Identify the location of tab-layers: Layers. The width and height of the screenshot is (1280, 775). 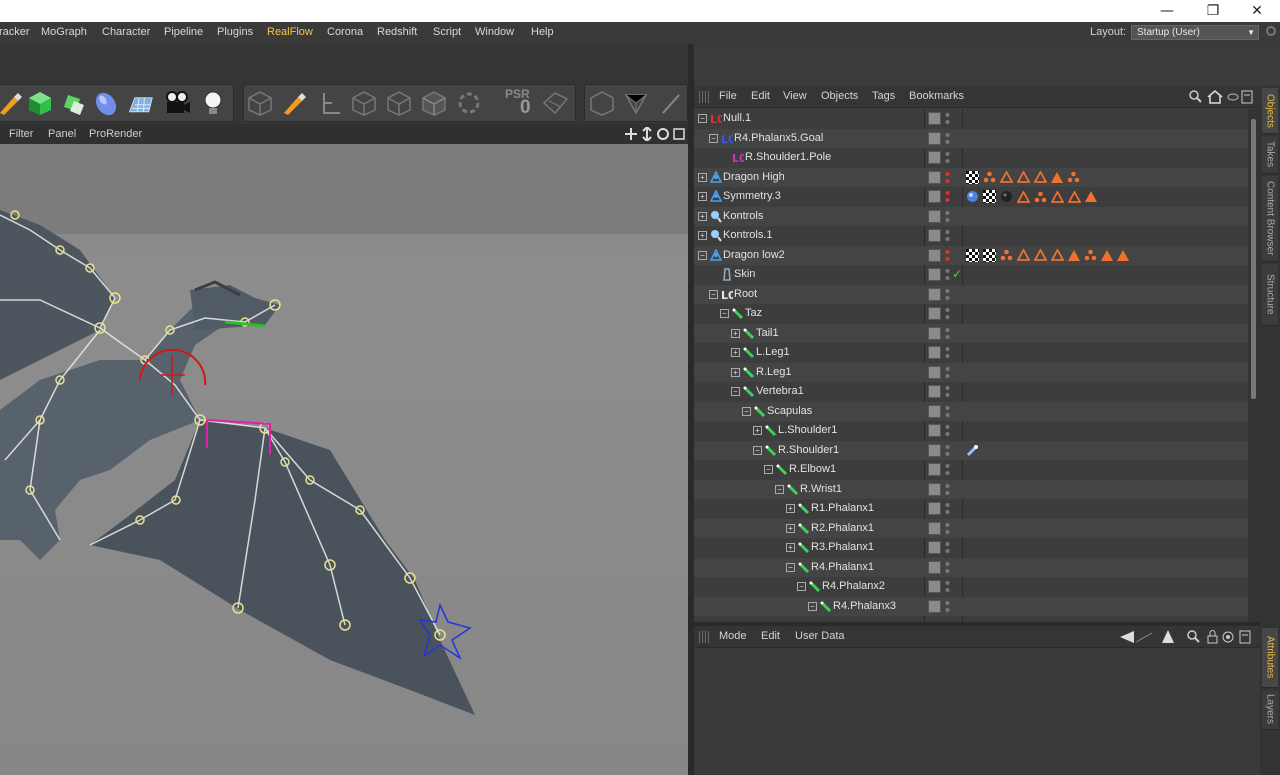
(1270, 710).